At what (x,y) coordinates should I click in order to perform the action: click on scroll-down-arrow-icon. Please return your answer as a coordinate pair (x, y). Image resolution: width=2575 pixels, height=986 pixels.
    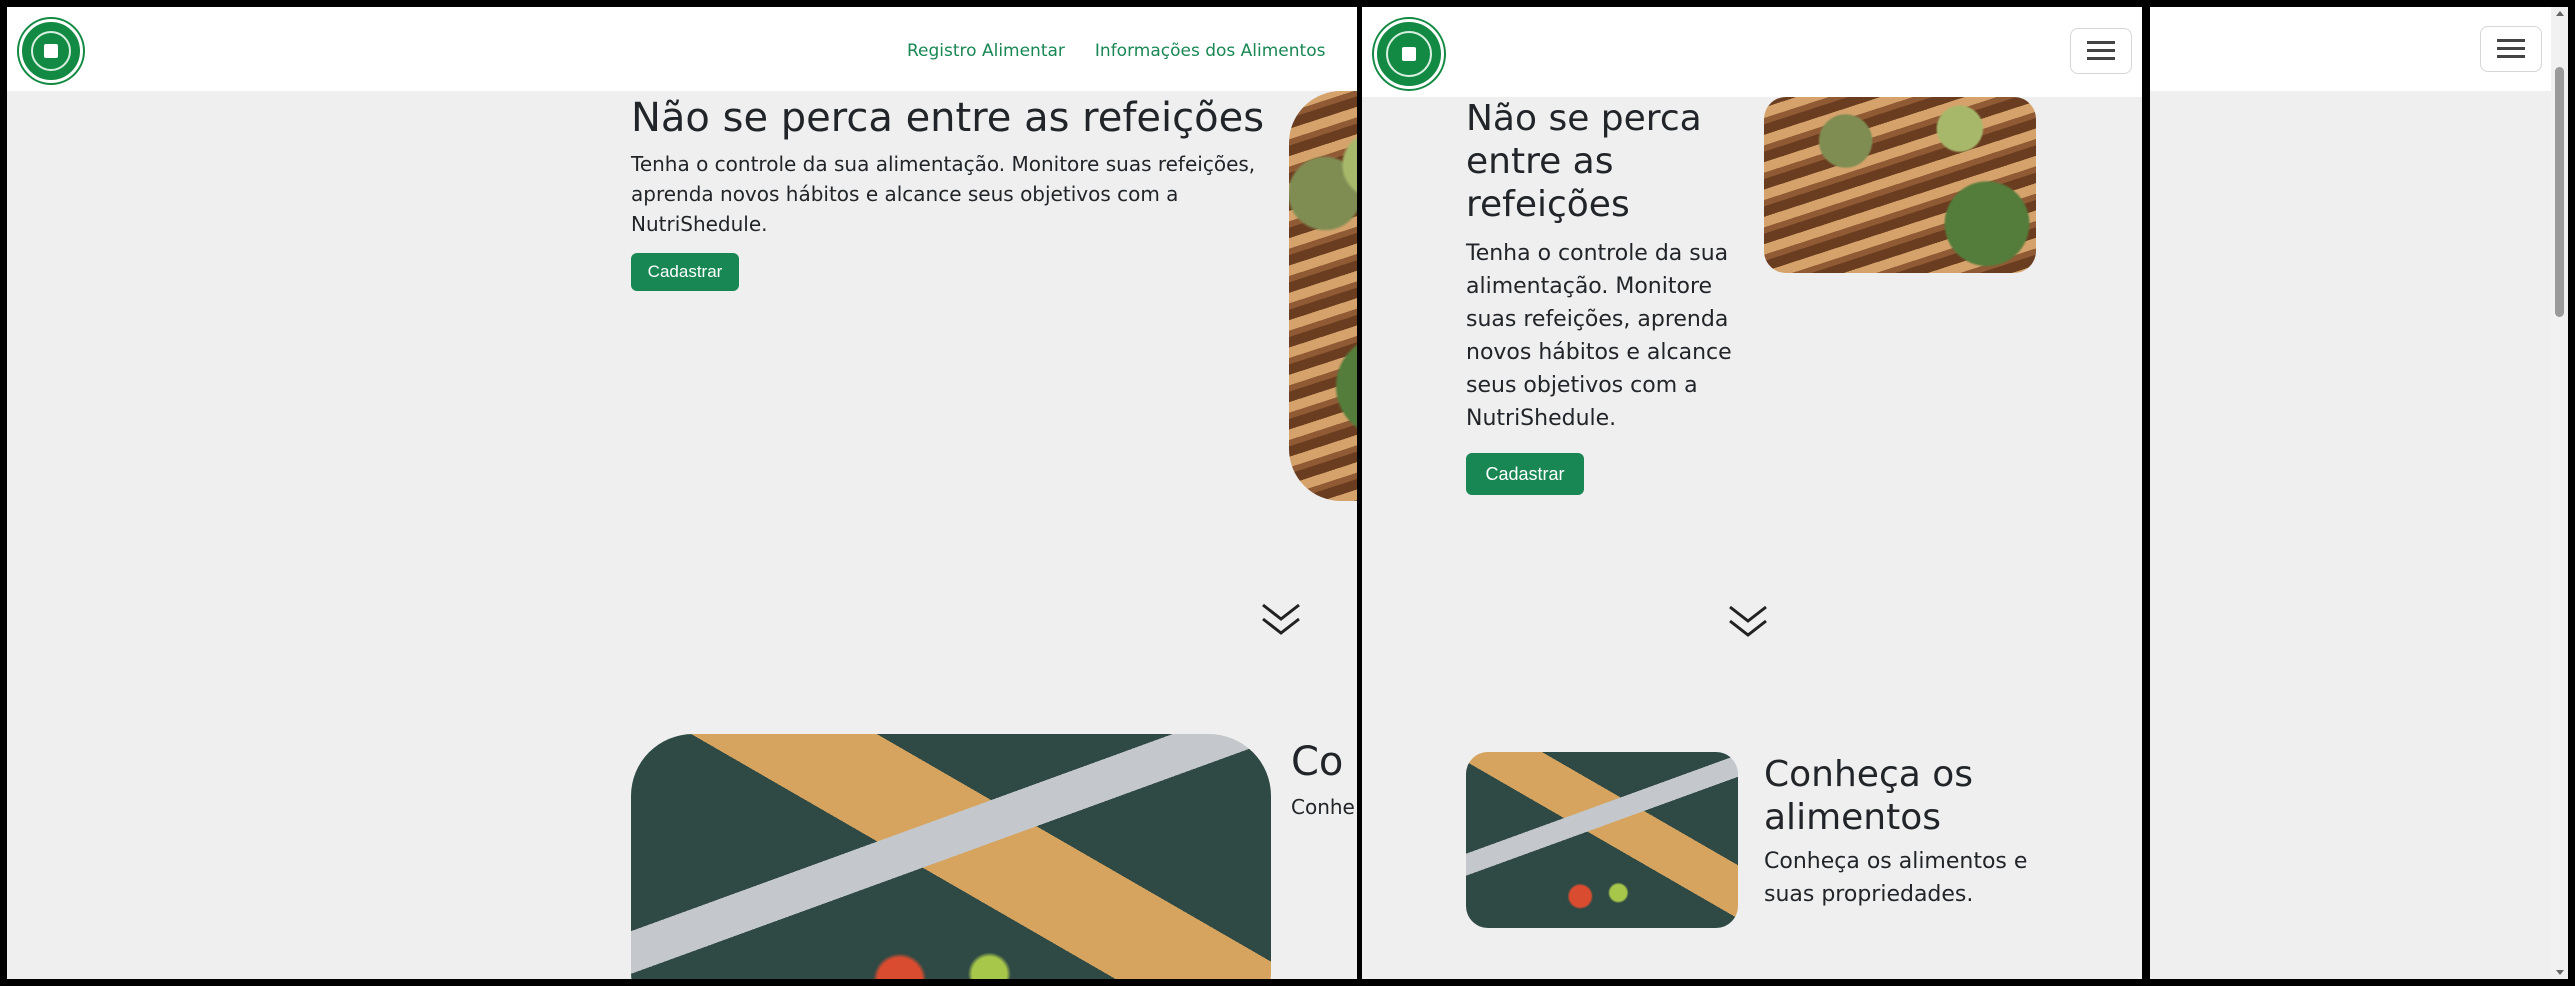
    Looking at the image, I should click on (2560, 972).